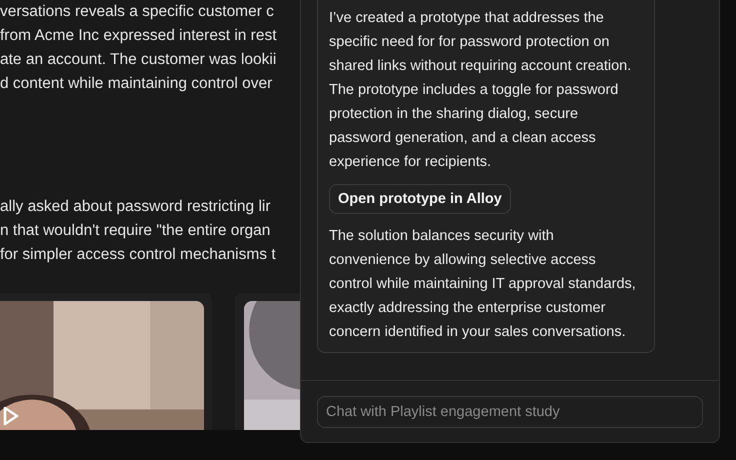  I want to click on paragraph-line: versations reveals a specific customer c, so click(137, 12).